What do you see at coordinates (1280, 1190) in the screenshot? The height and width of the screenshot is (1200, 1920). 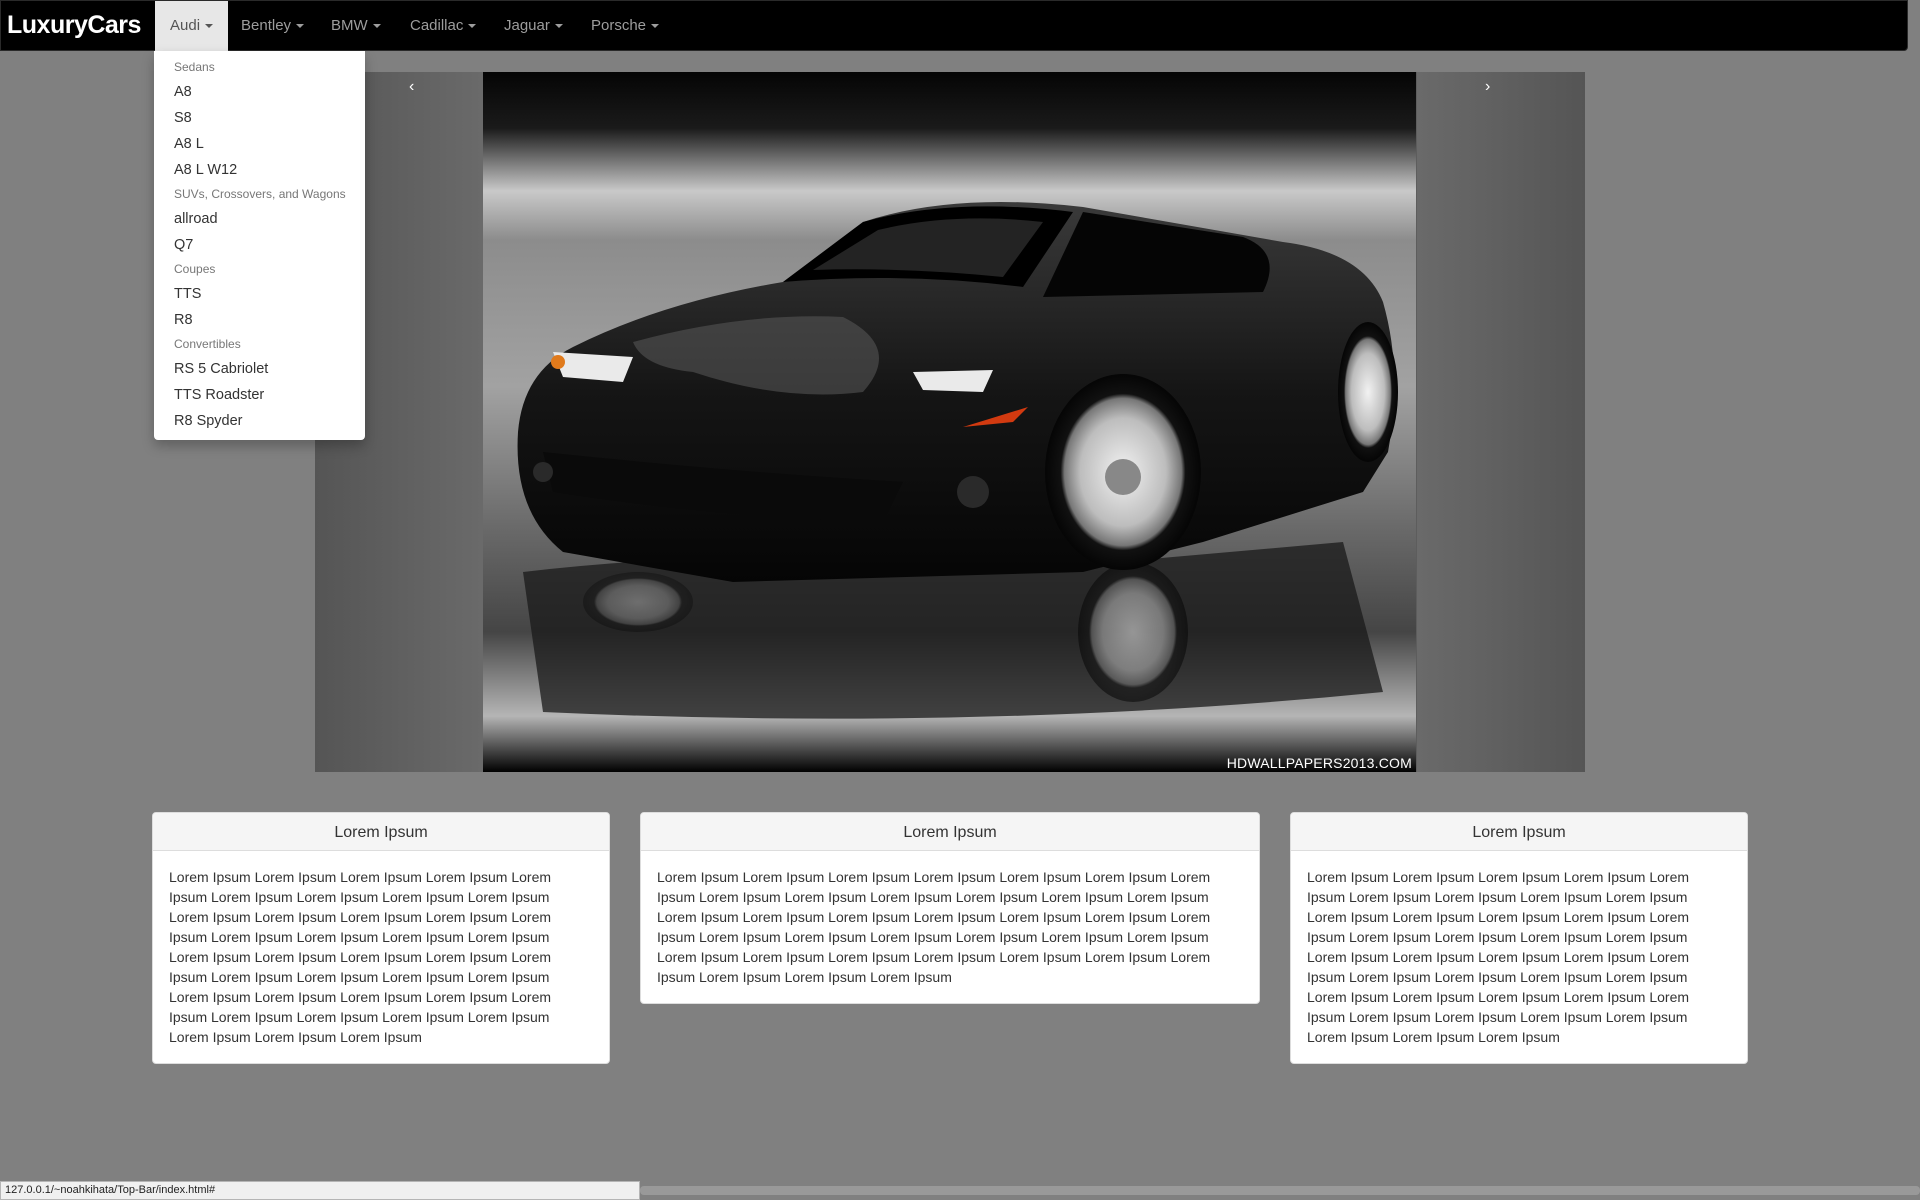 I see `horizontal-scrollbar` at bounding box center [1280, 1190].